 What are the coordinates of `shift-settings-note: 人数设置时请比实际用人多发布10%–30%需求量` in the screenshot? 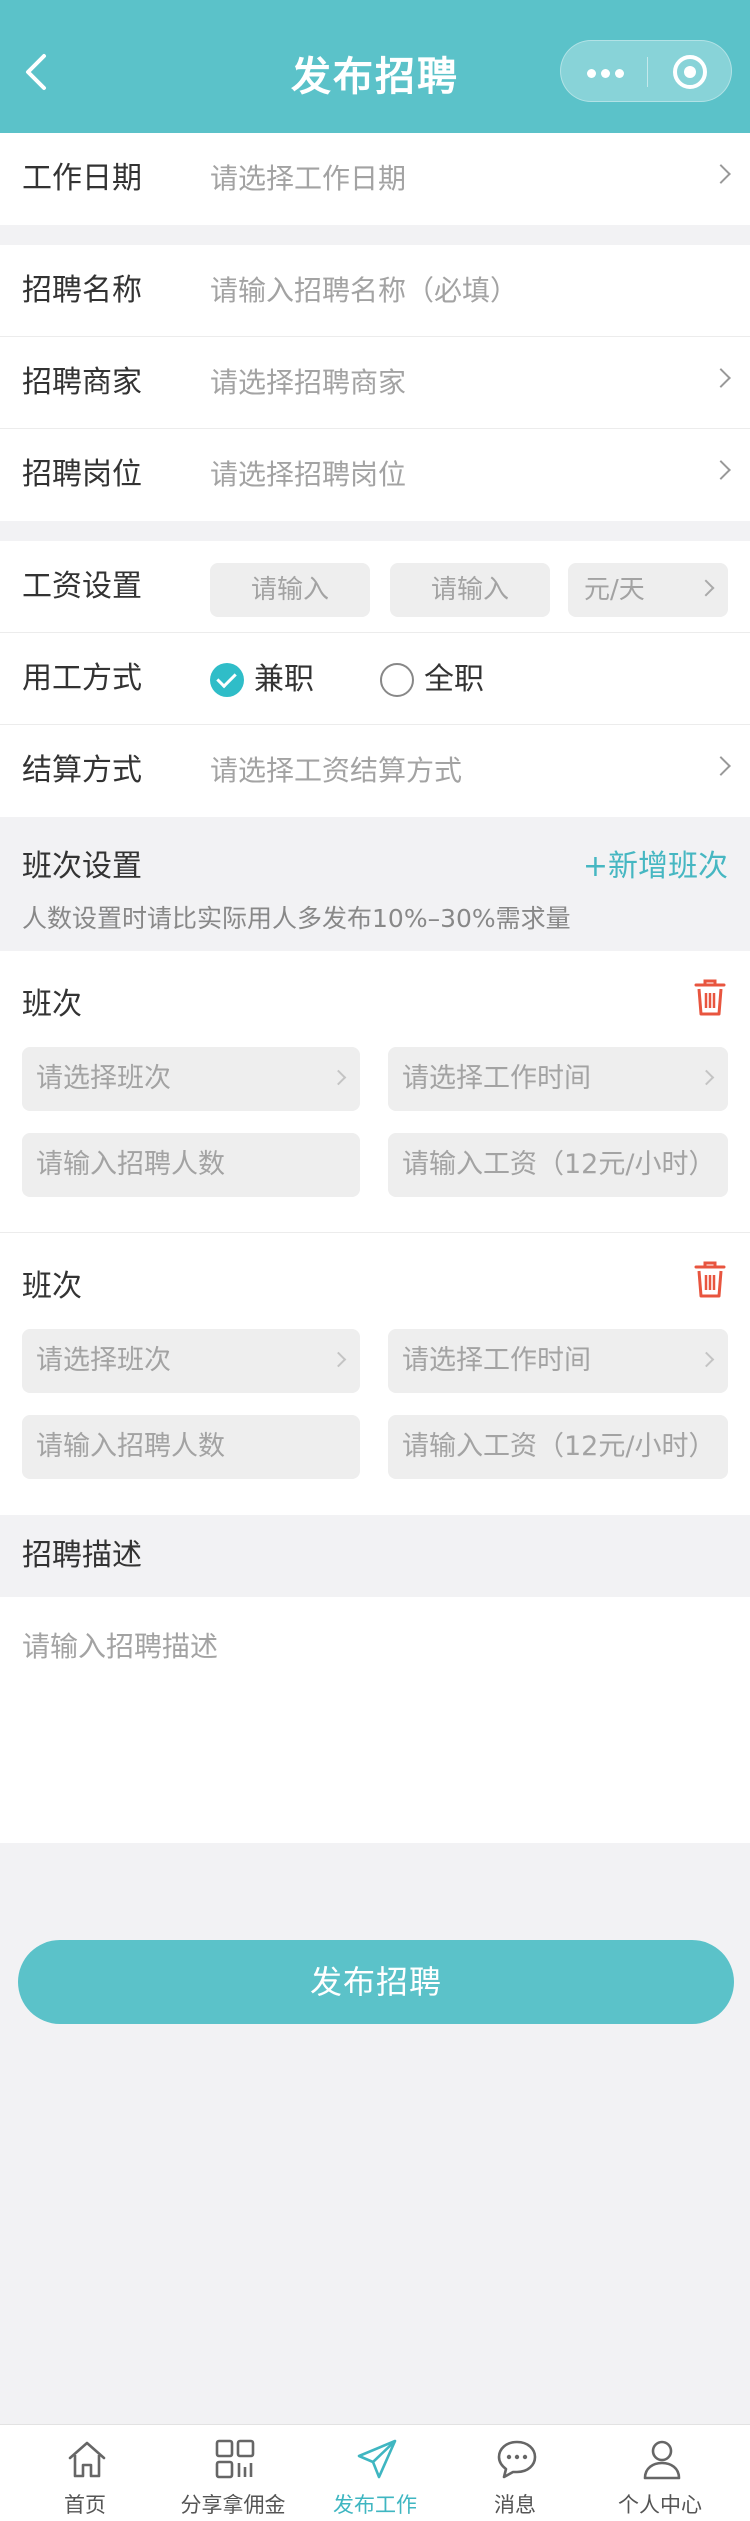 It's located at (296, 918).